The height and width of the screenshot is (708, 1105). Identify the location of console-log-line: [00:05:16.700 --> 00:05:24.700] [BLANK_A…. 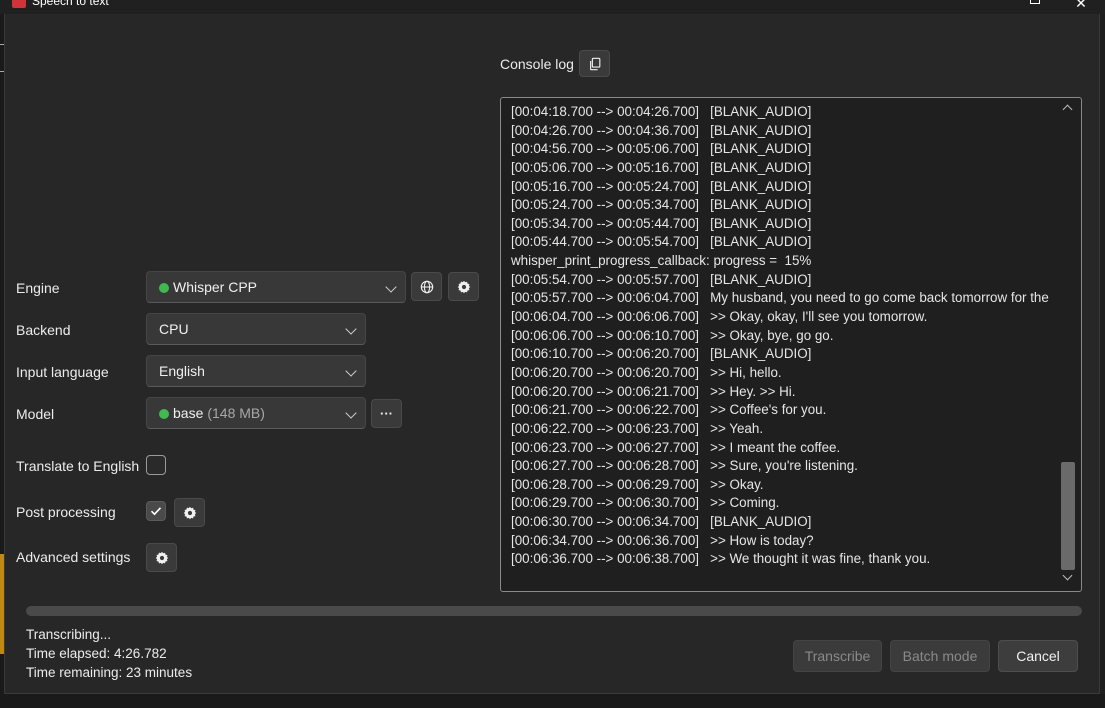
(661, 186).